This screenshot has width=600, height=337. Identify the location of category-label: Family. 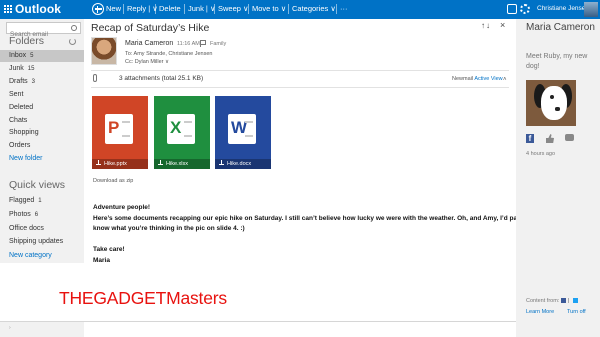
(218, 44).